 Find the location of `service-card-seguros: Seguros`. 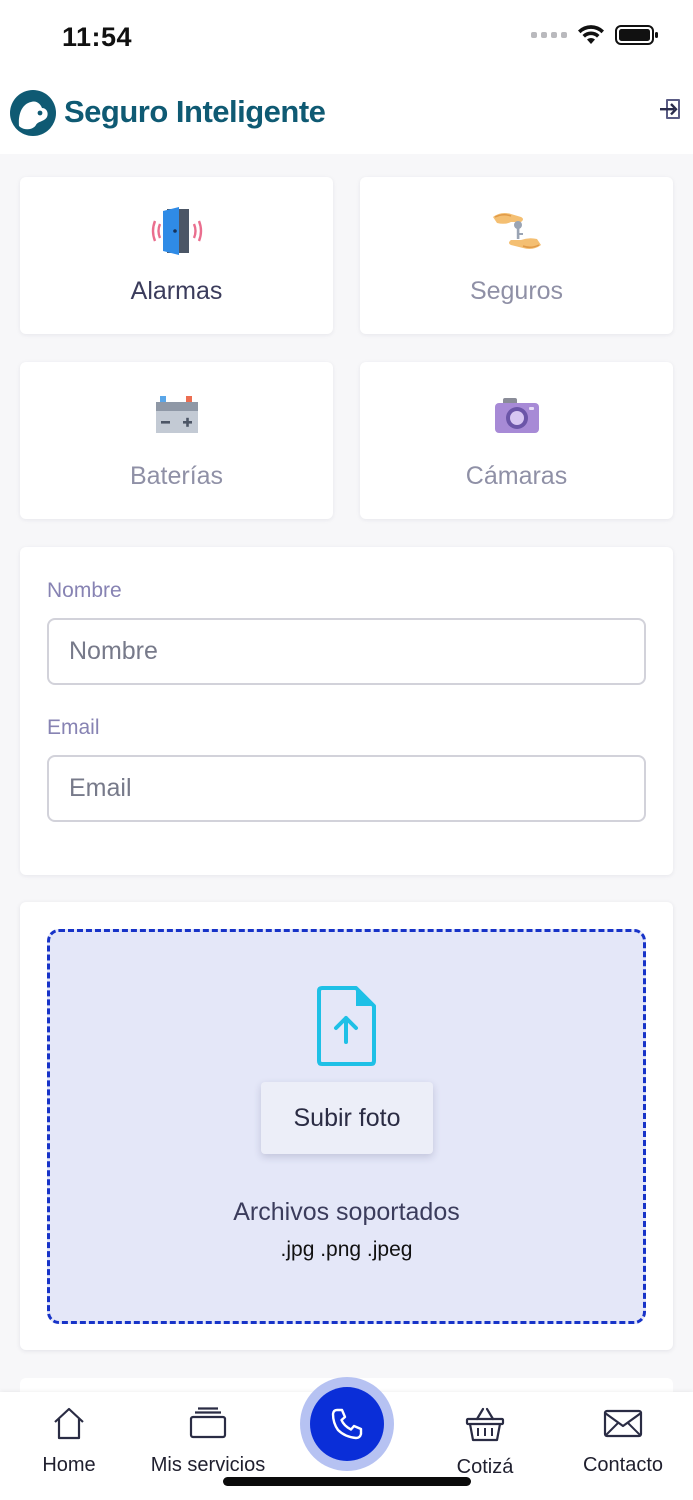

service-card-seguros: Seguros is located at coordinates (516, 255).